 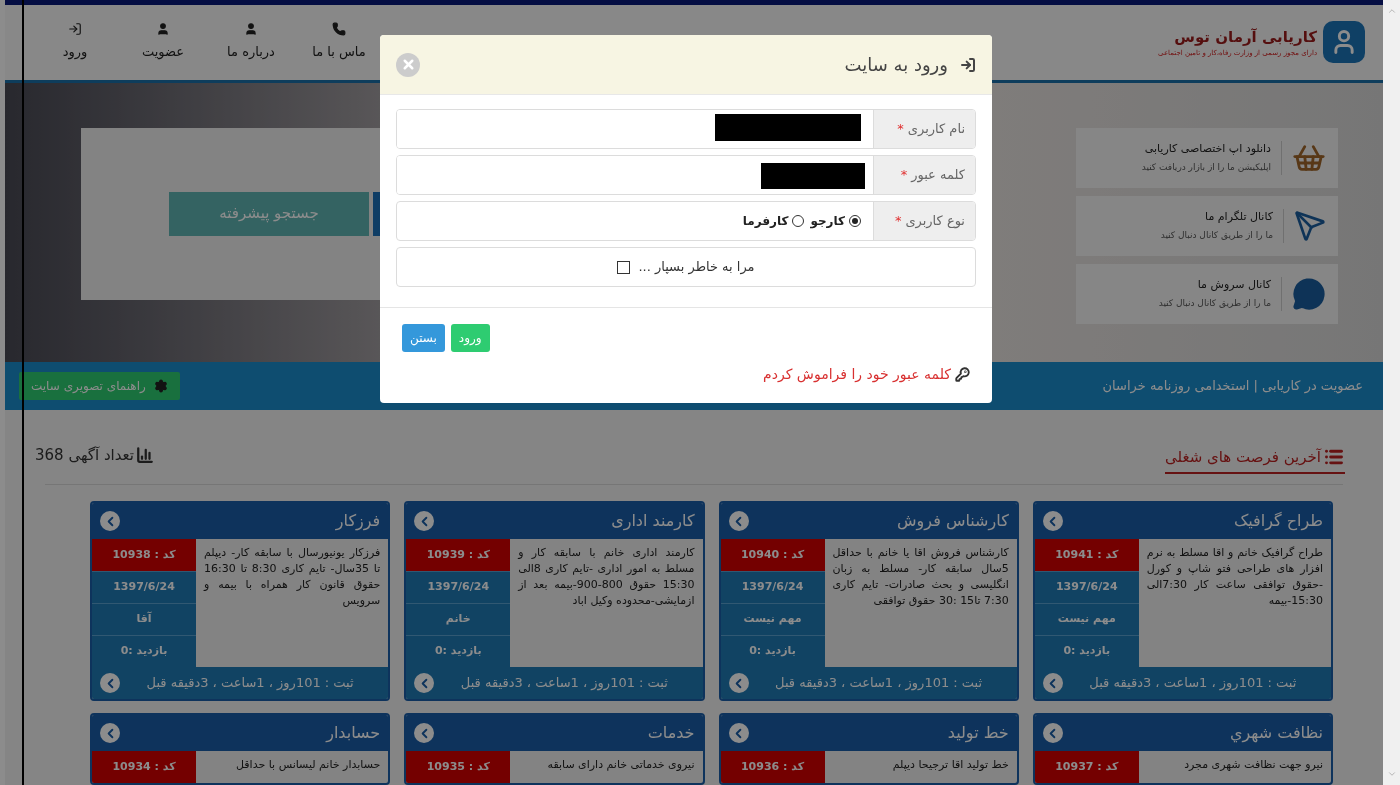 What do you see at coordinates (1234, 577) in the screenshot?
I see `job-description: طراح گرافیک خانم و اقا مسلط به نرم افزار های طراحی فتو شاپ و کورل -حقوق توافقی ساعت کار 7:30الی 15:30-بیمه` at bounding box center [1234, 577].